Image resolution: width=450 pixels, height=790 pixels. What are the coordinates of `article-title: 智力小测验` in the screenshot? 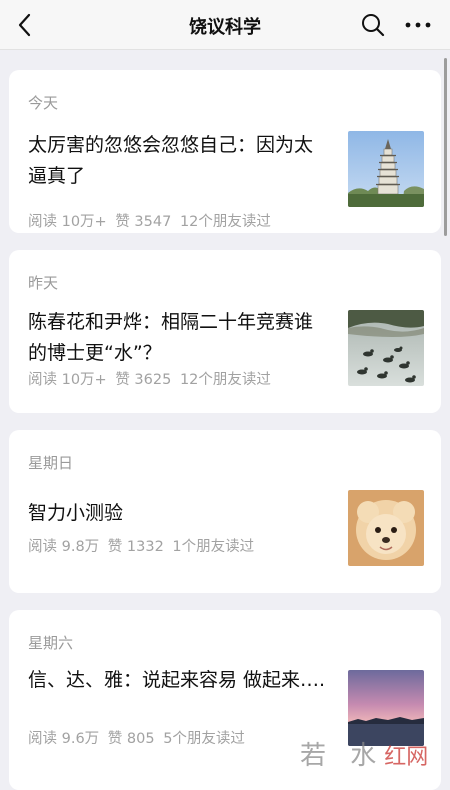 It's located at (178, 513).